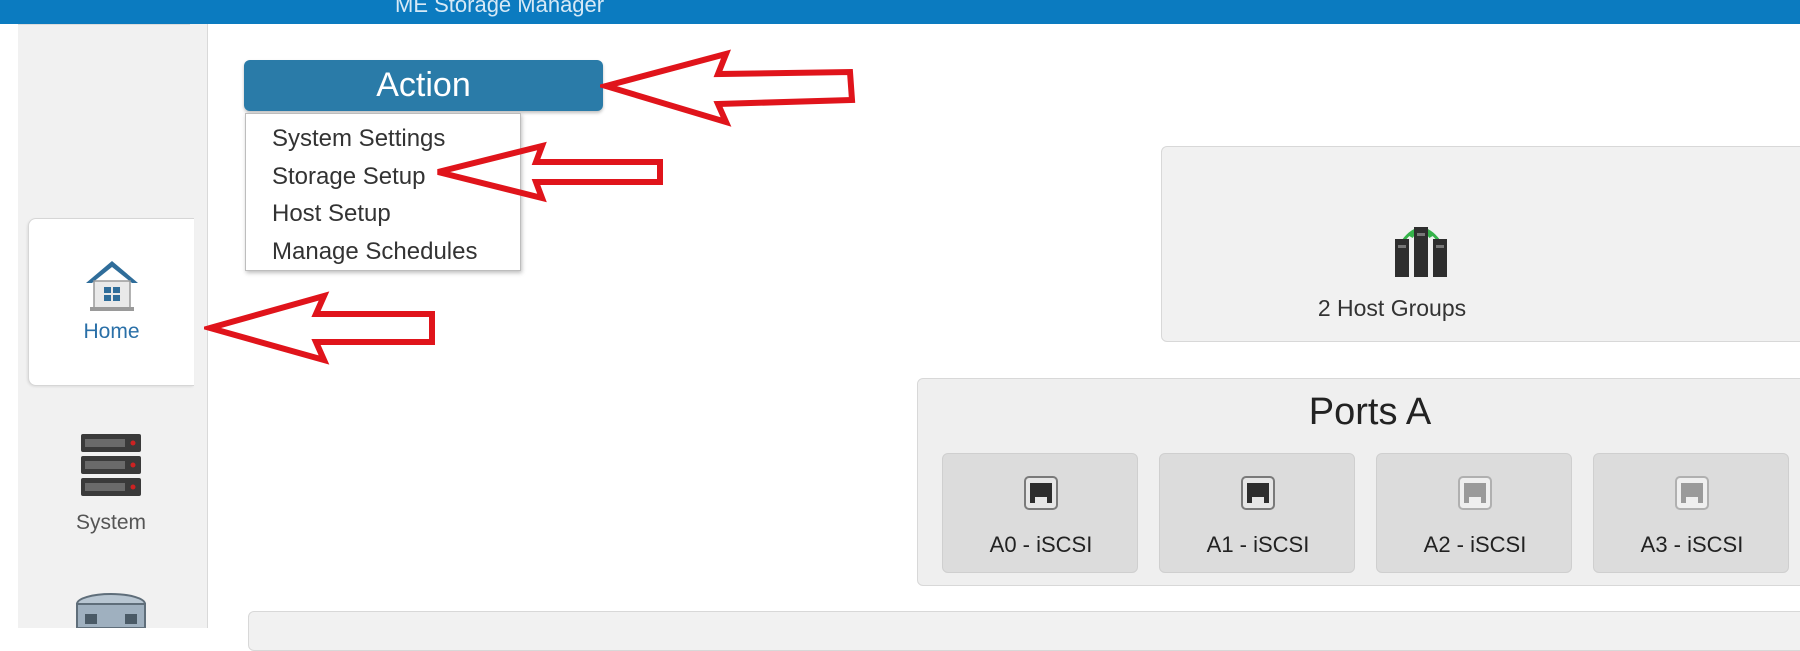 This screenshot has width=1800, height=651. I want to click on port-a3: A3 - iSCSI, so click(1691, 513).